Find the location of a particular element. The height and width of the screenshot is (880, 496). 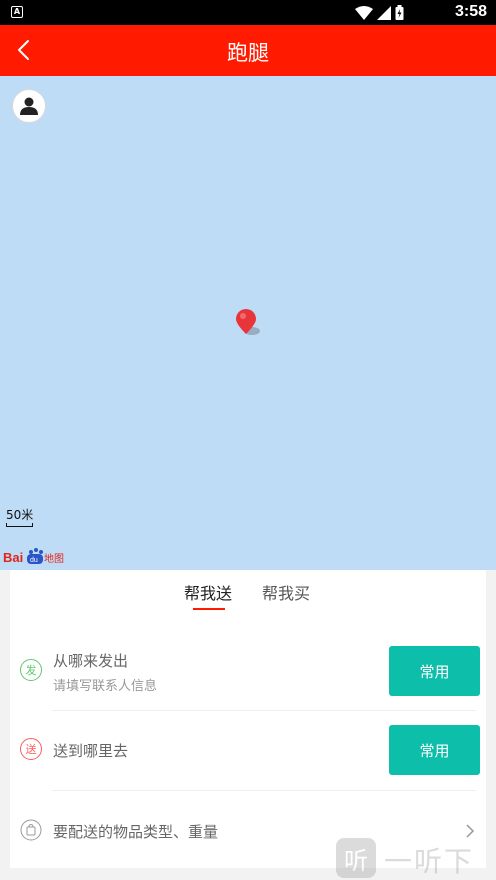

status-icons is located at coordinates (379, 12).